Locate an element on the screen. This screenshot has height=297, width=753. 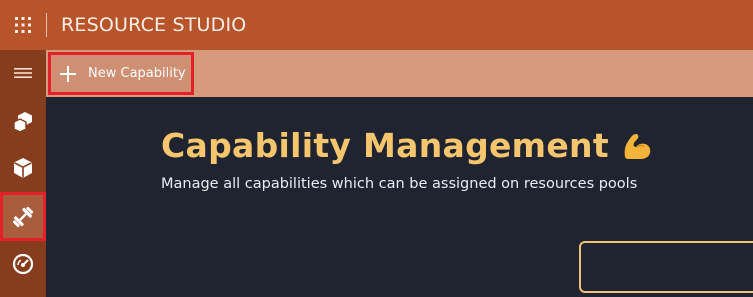
flexed-biceps-icon is located at coordinates (638, 146).